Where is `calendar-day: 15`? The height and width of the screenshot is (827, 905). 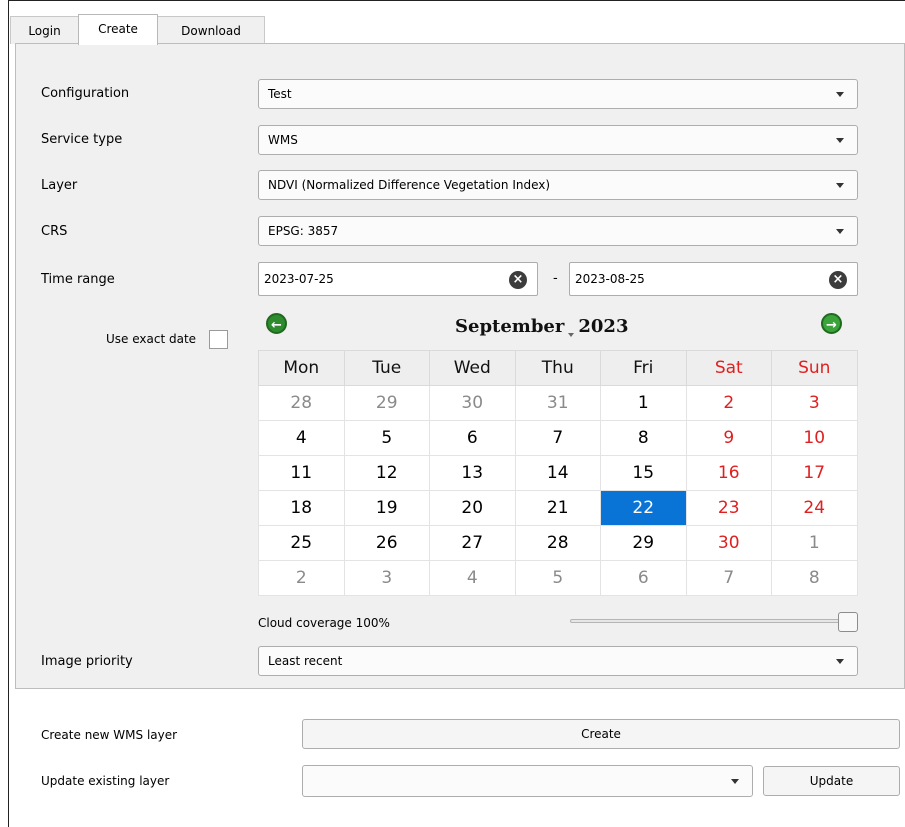 calendar-day: 15 is located at coordinates (643, 473).